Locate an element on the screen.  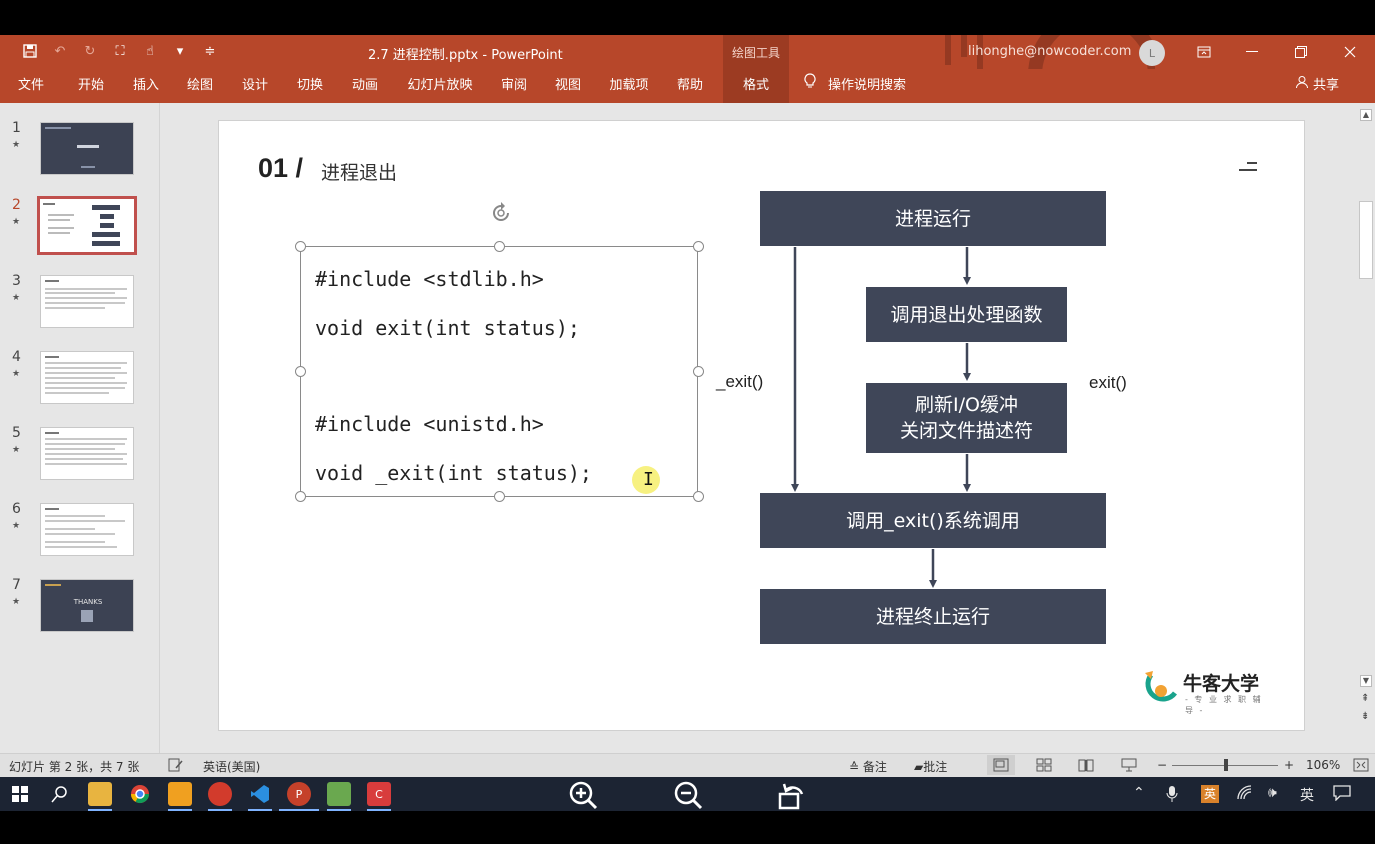
next-slide-icon: ⇟ is located at coordinates (1365, 716).